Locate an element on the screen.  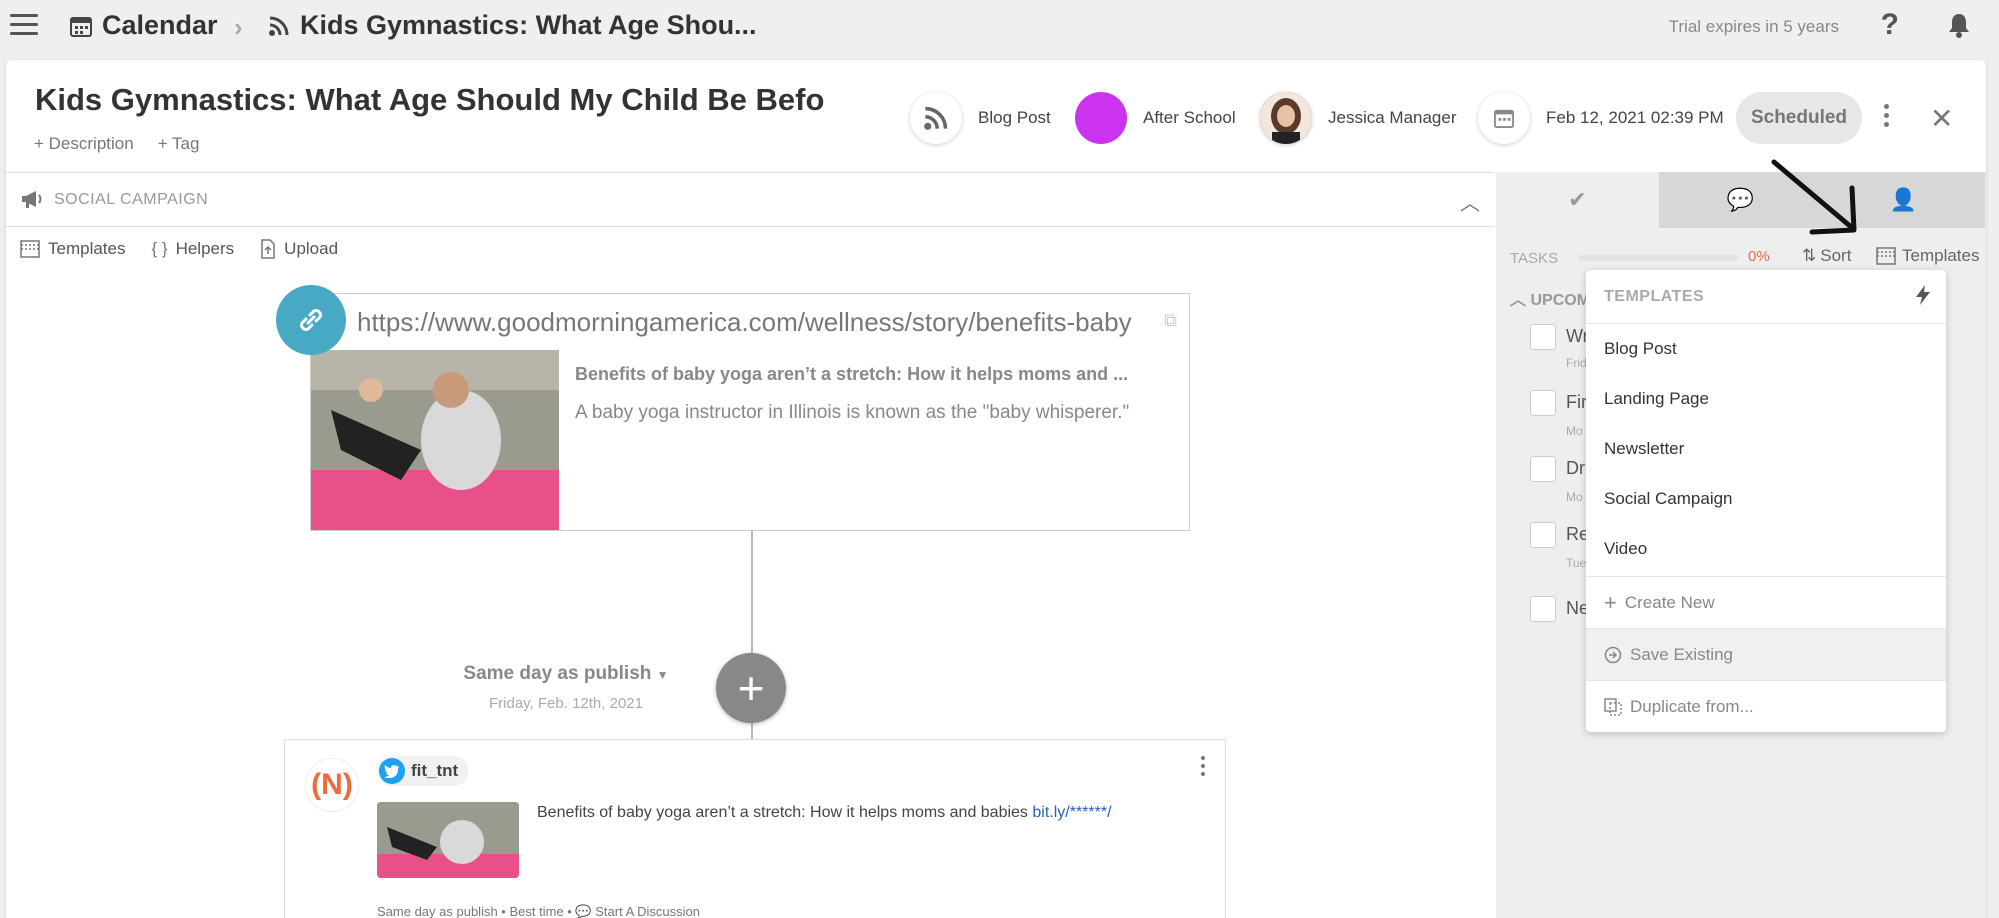
campaign-color-dot is located at coordinates (1101, 118).